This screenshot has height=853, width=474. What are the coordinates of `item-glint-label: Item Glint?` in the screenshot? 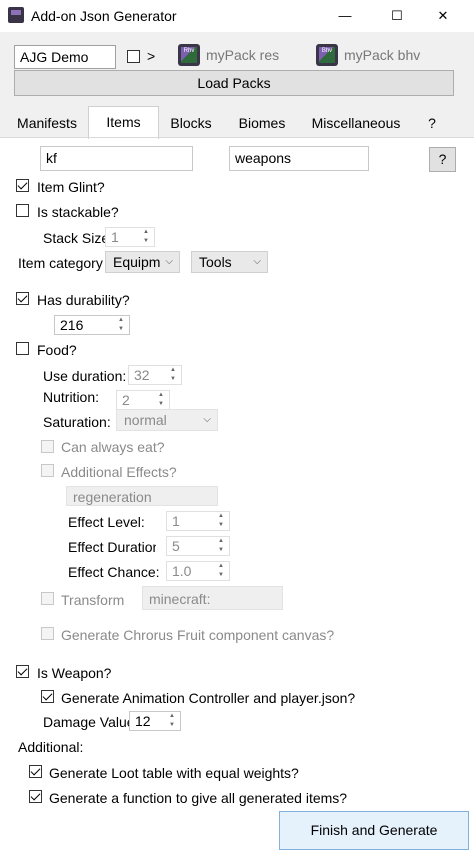 It's located at (71, 187).